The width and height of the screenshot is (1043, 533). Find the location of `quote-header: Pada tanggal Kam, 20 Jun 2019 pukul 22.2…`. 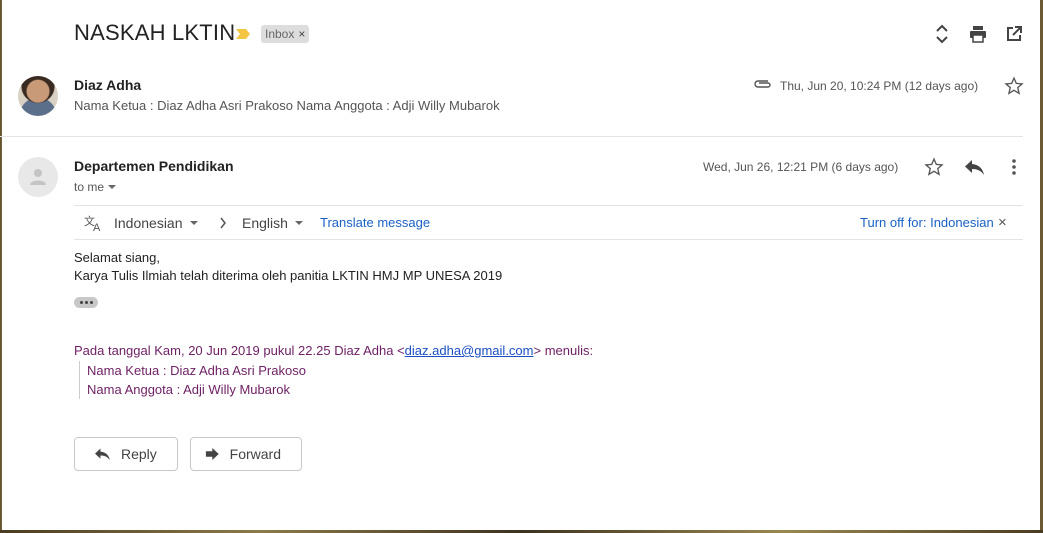

quote-header: Pada tanggal Kam, 20 Jun 2019 pukul 22.2… is located at coordinates (333, 350).